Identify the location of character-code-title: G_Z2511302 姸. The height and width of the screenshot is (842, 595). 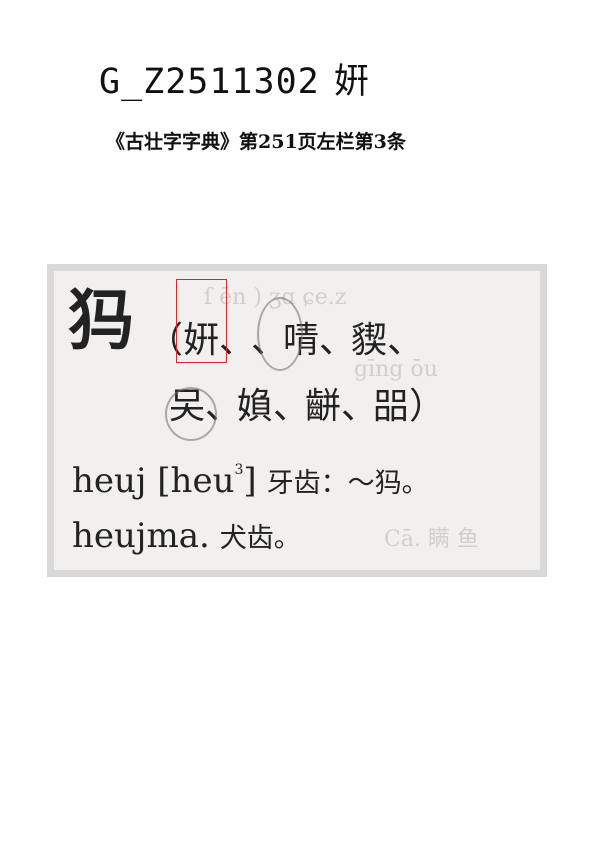
(234, 82).